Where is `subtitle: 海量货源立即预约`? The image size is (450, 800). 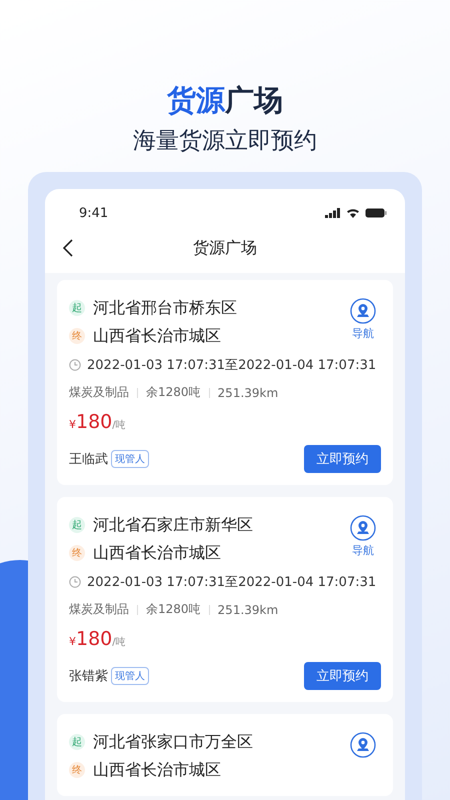 subtitle: 海量货源立即预约 is located at coordinates (225, 141).